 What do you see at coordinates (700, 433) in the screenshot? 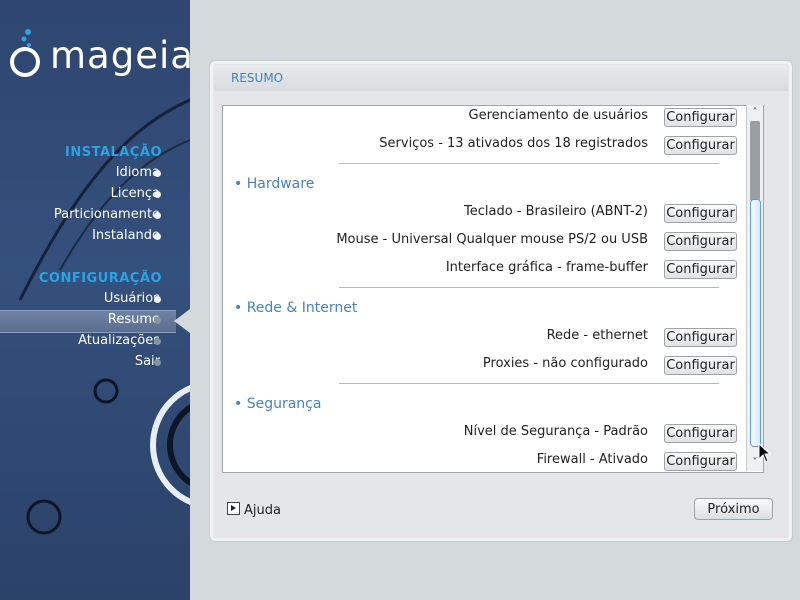
I see `configure-security-level-button: Configurar` at bounding box center [700, 433].